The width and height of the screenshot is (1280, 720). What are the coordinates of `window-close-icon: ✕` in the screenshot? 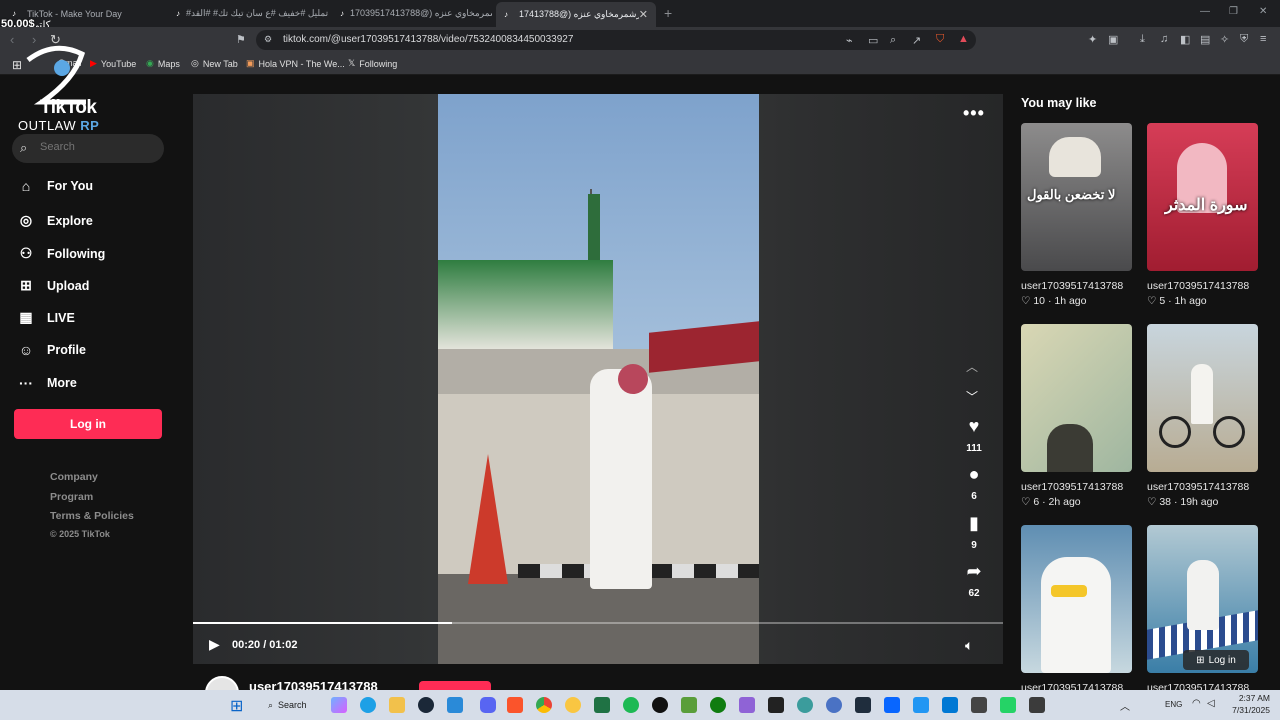 It's located at (1263, 11).